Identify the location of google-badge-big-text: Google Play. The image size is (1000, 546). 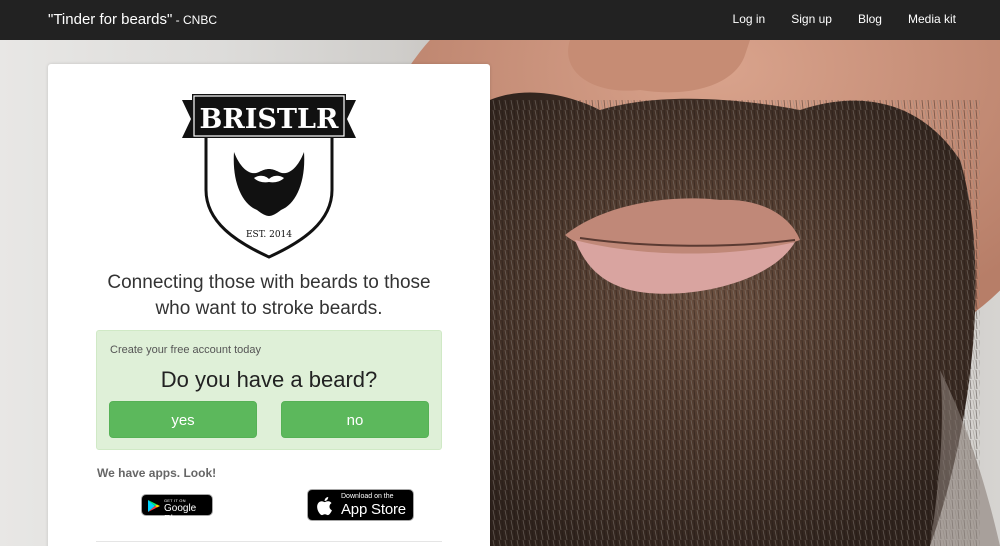
(180, 514).